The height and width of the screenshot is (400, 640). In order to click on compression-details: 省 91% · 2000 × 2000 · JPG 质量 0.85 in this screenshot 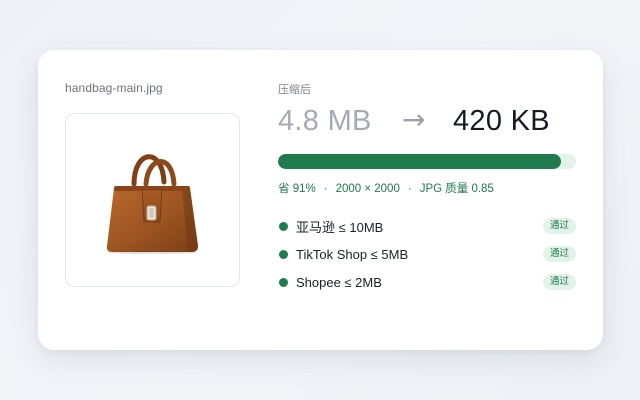, I will do `click(386, 188)`.